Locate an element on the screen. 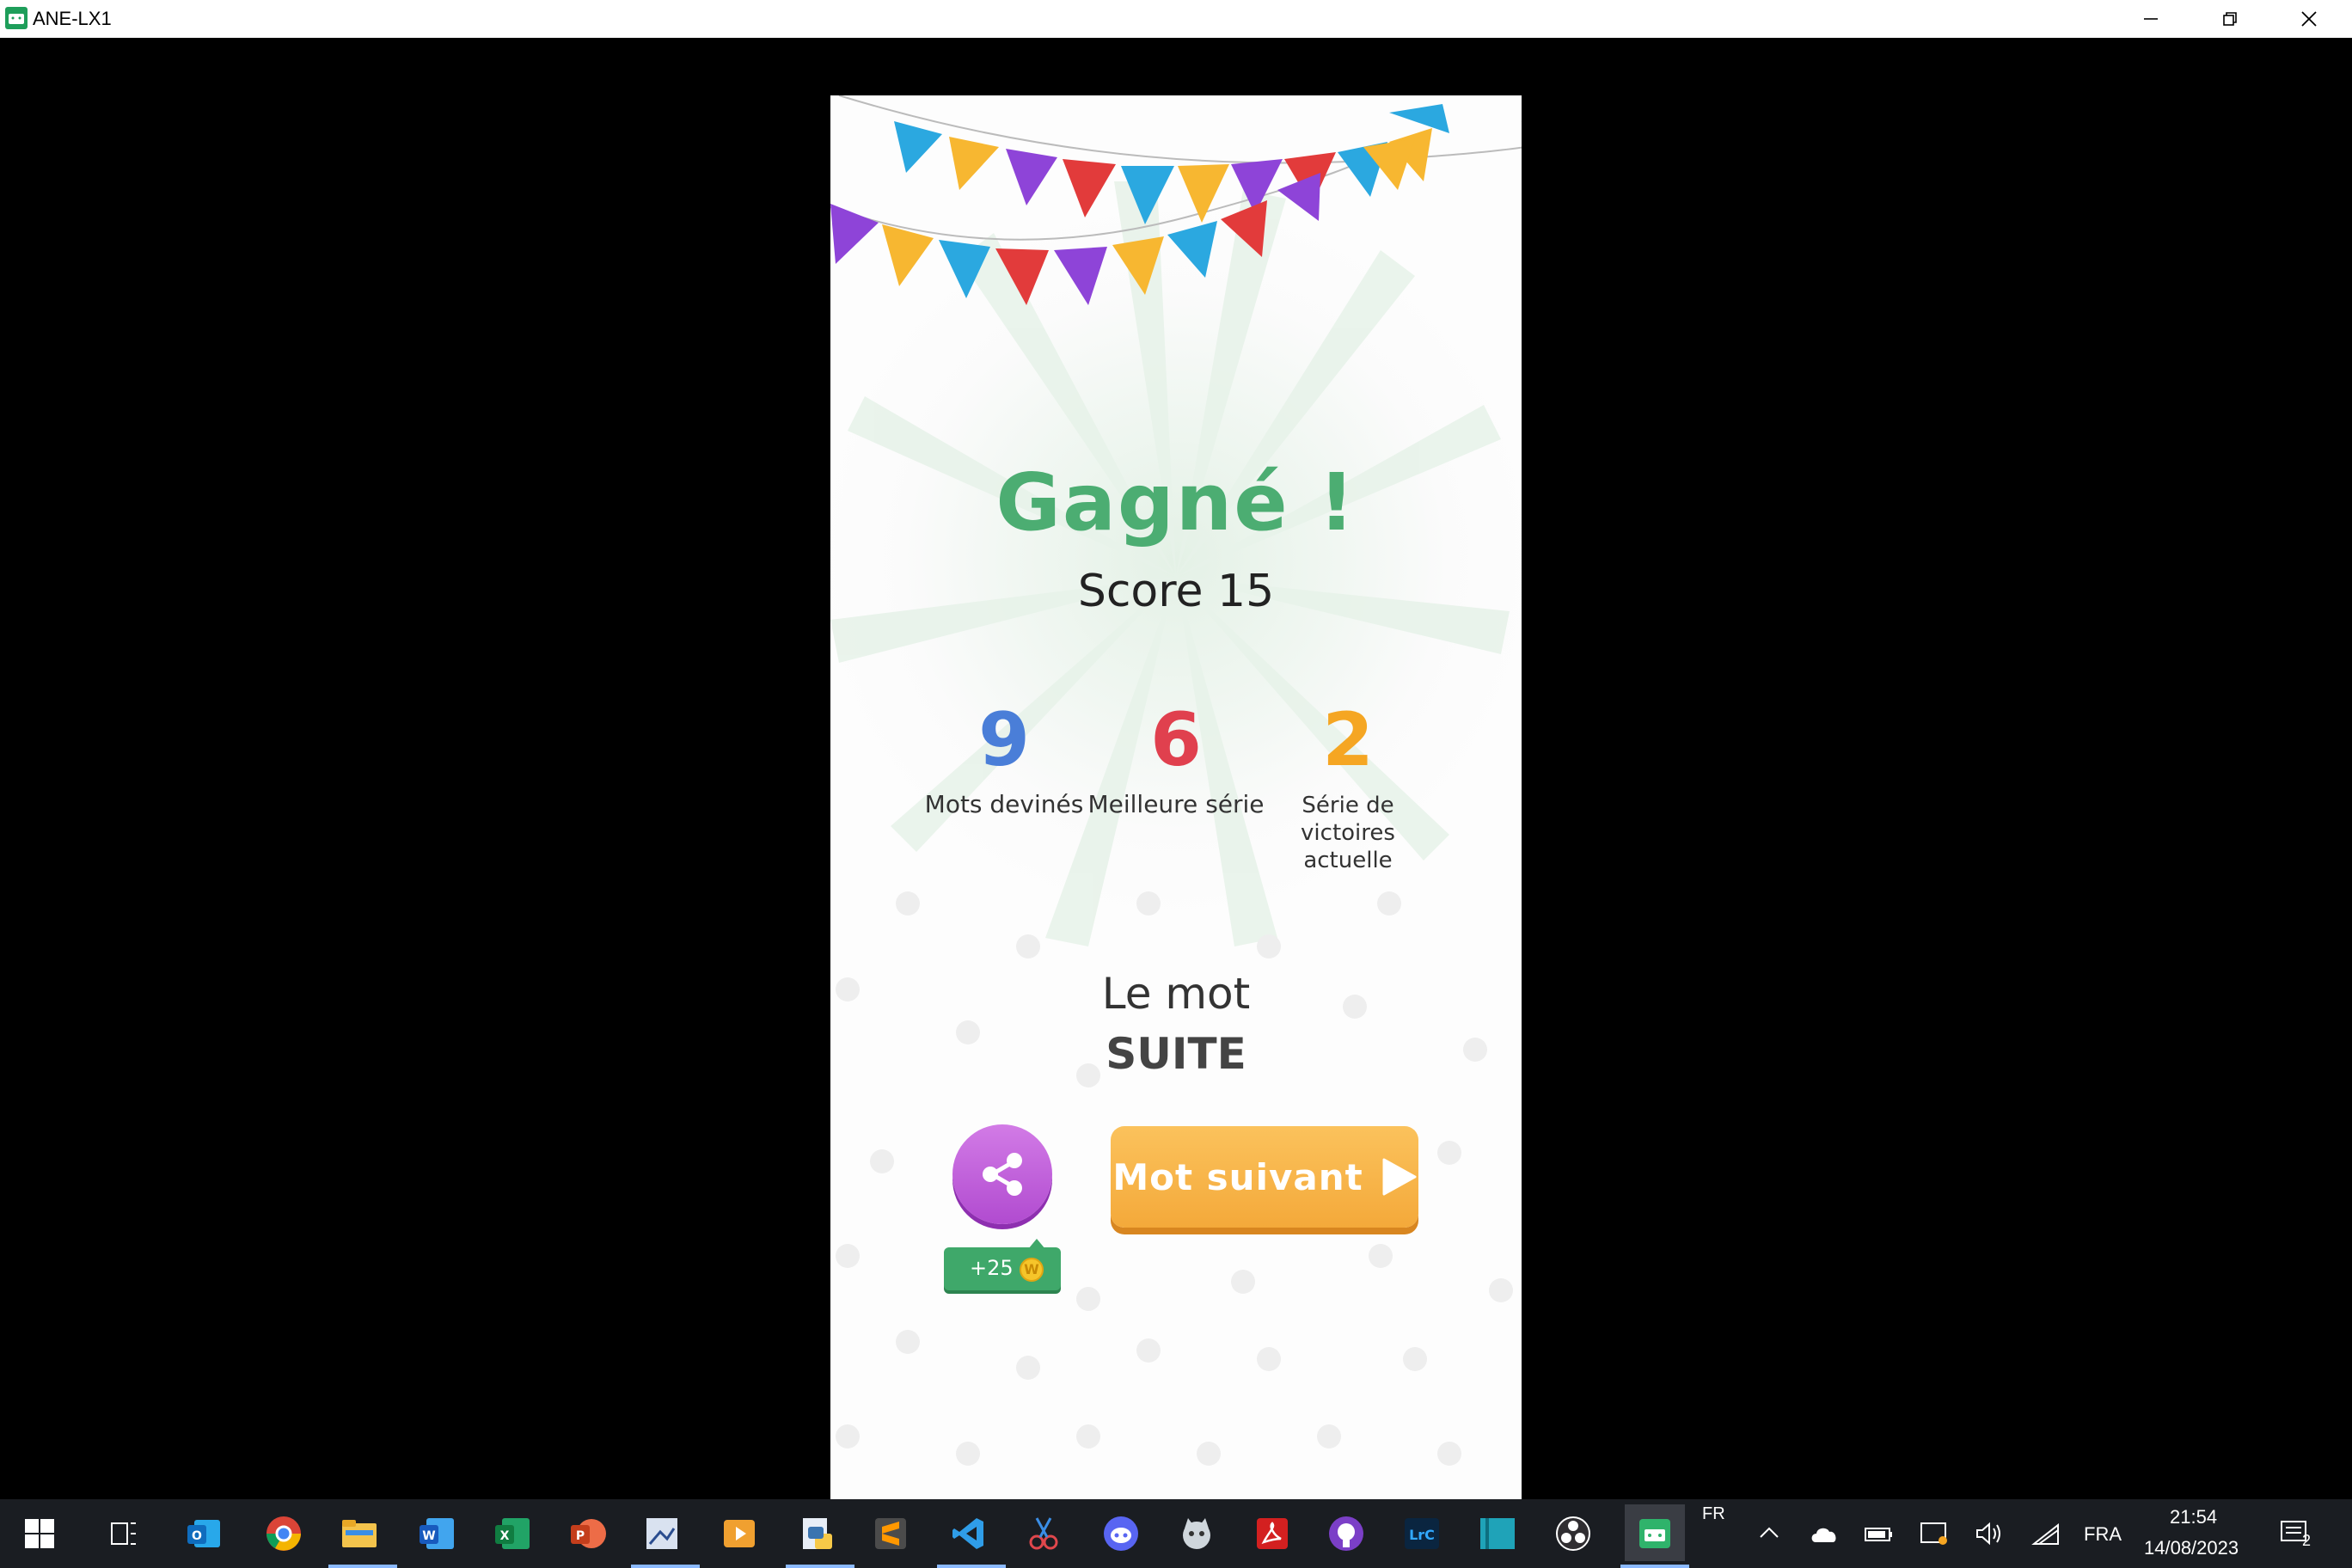 This screenshot has height=1568, width=2352. taskbar-excel: X is located at coordinates (512, 1533).